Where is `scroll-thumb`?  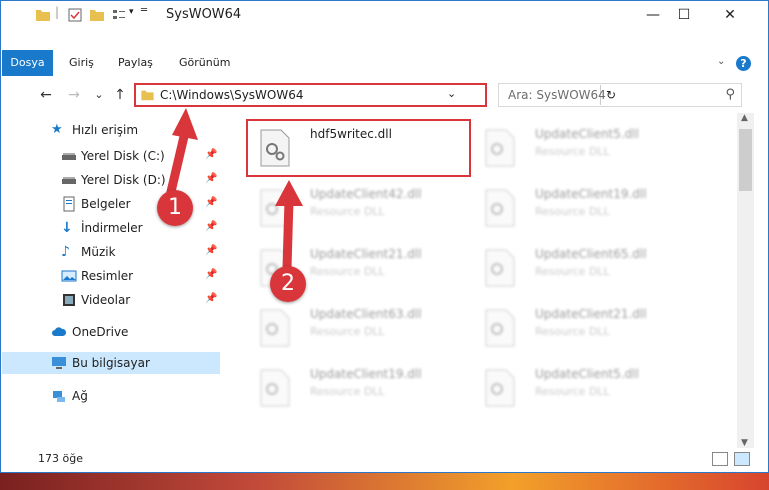
scroll-thumb is located at coordinates (745, 160).